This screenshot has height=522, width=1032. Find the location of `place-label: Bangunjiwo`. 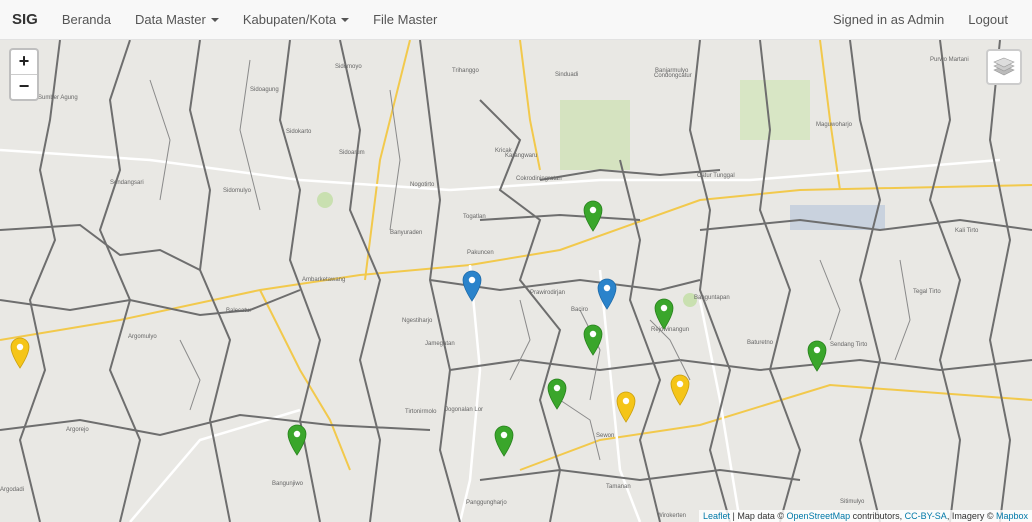

place-label: Bangunjiwo is located at coordinates (288, 484).